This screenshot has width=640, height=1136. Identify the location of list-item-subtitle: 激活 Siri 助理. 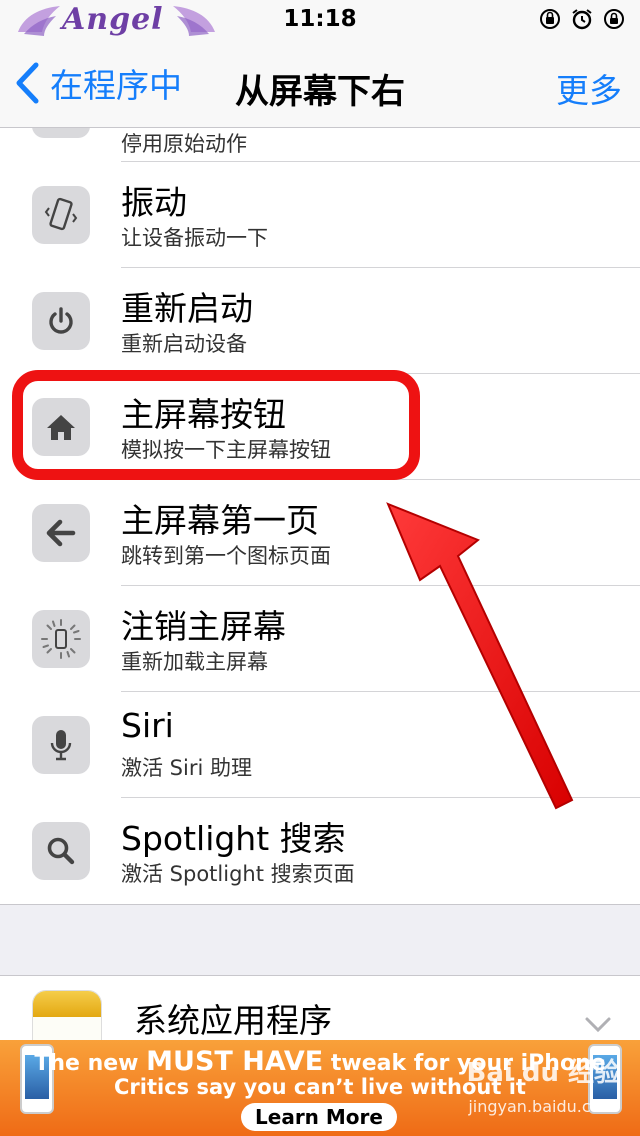
(186, 768).